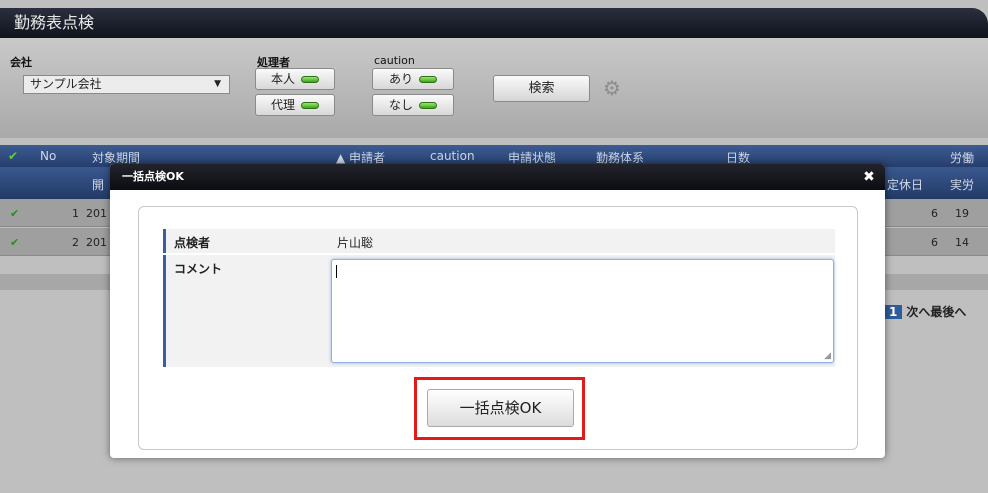 This screenshot has width=988, height=493. Describe the element at coordinates (497, 177) in the screenshot. I see `dialog-header: 一括点検OK` at that location.